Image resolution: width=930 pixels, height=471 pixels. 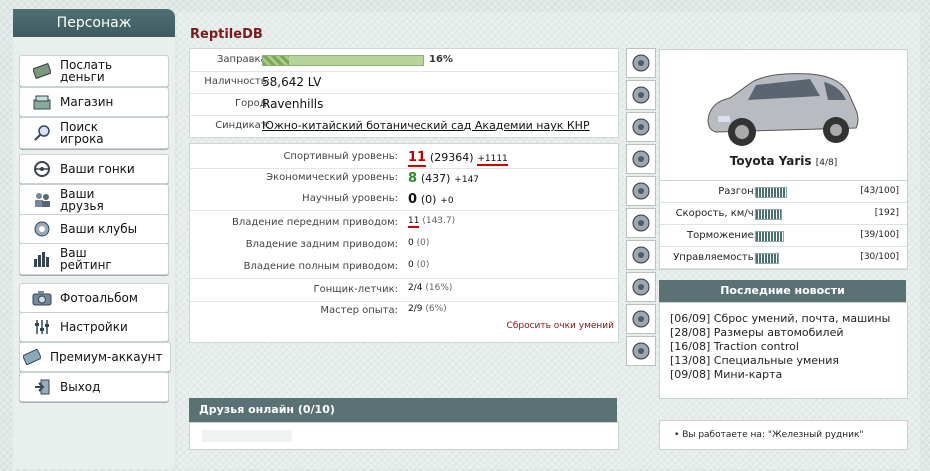 I want to click on pipe-icon, so click(x=641, y=127).